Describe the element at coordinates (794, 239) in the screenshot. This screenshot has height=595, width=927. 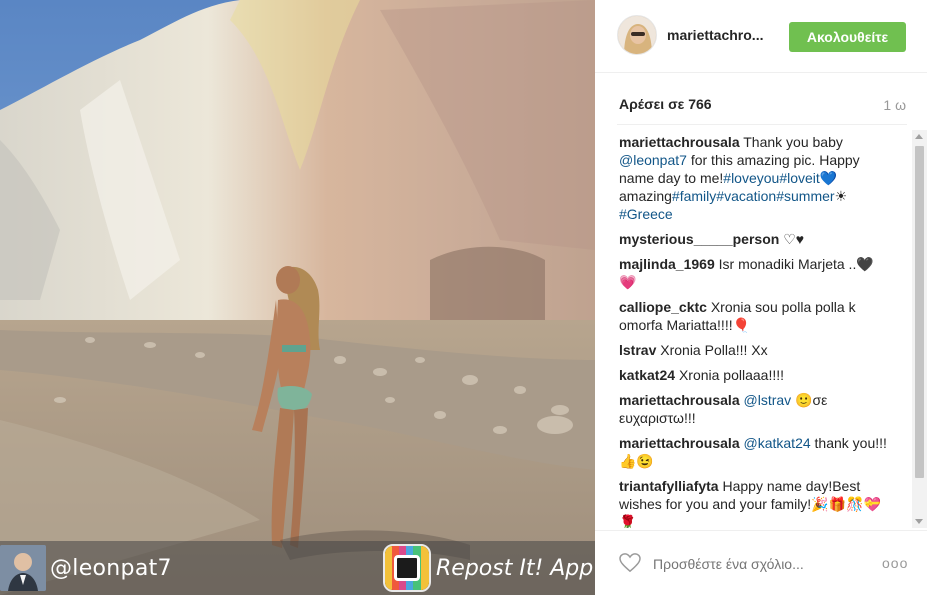
I see `comment-text: ♡♥` at that location.